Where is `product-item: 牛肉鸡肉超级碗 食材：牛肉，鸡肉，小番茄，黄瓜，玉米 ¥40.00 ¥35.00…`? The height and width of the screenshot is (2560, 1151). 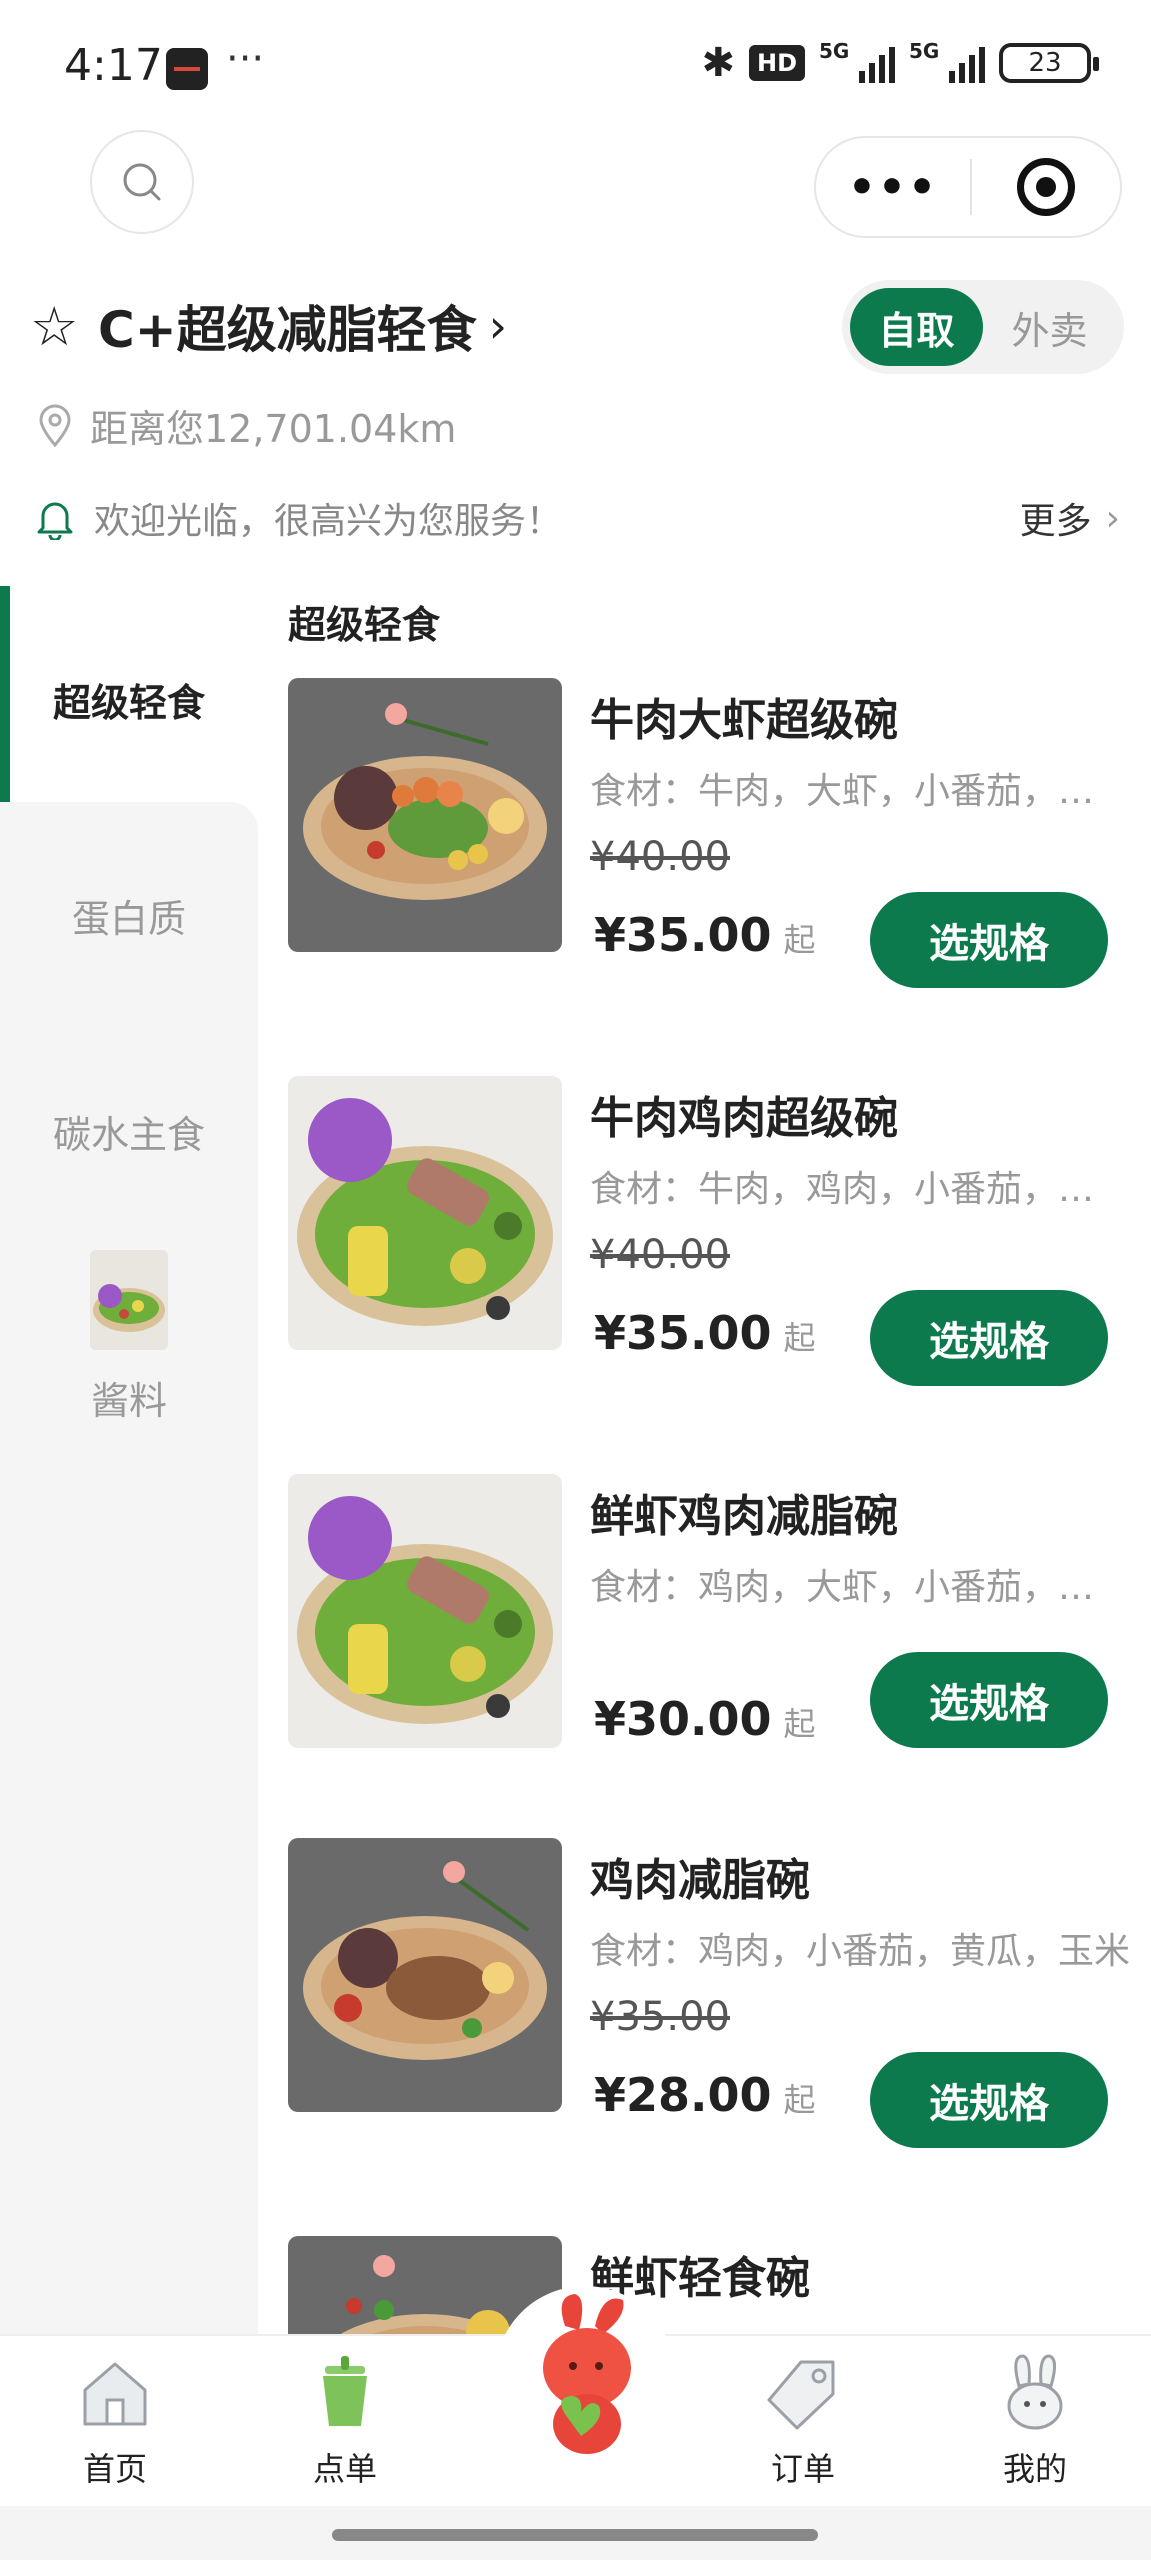 product-item: 牛肉鸡肉超级碗 食材：牛肉，鸡肉，小番茄，黄瓜，玉米 ¥40.00 ¥35.00… is located at coordinates (709, 1231).